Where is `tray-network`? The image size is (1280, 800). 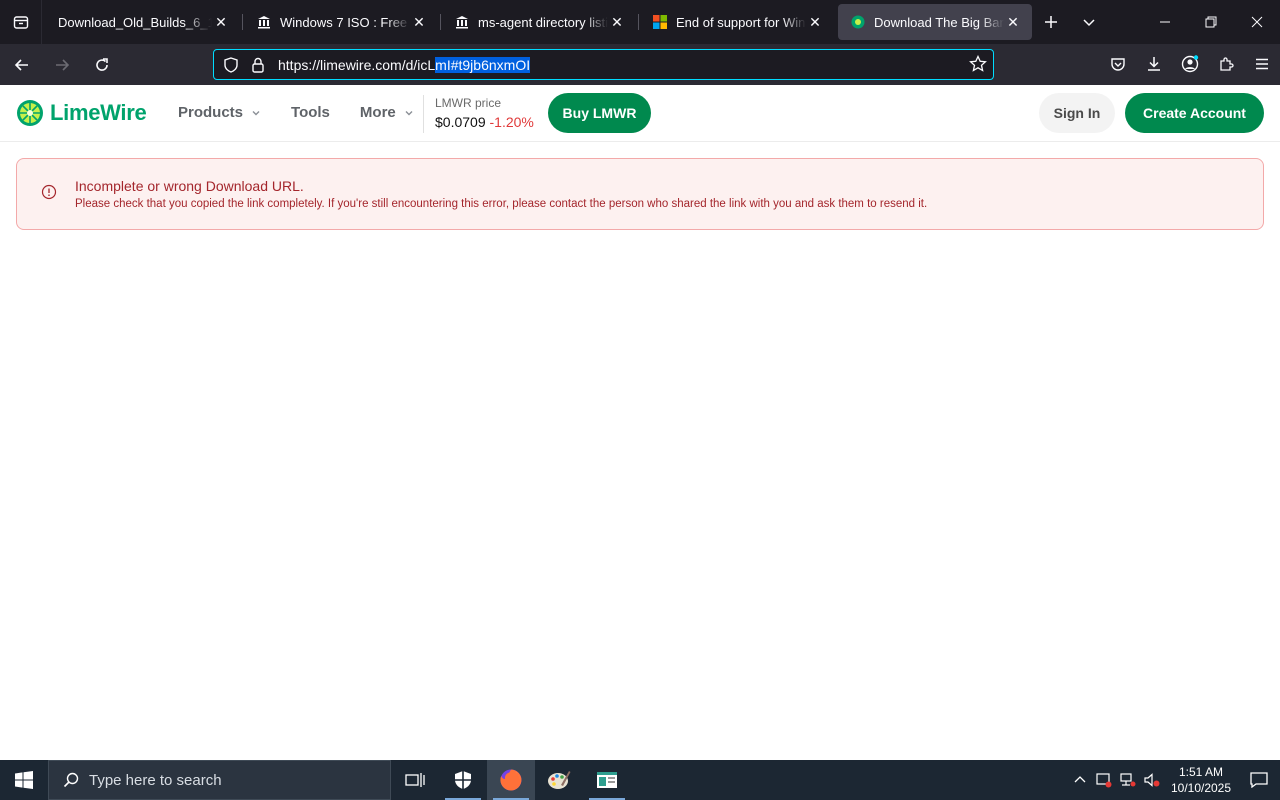
tray-network is located at coordinates (1128, 780).